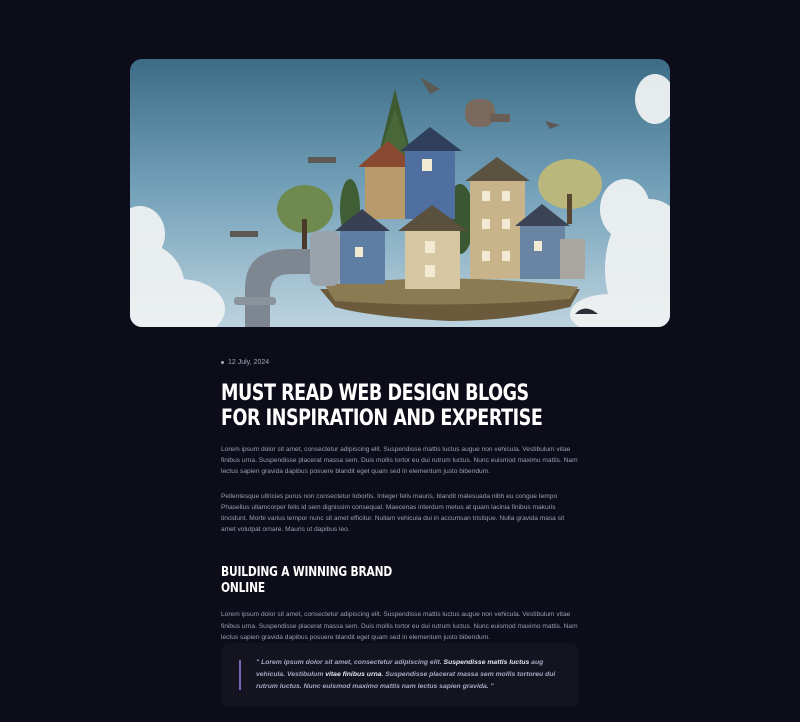 The width and height of the screenshot is (800, 722). Describe the element at coordinates (307, 581) in the screenshot. I see `section-heading: Building a Winning Brand Online` at that location.